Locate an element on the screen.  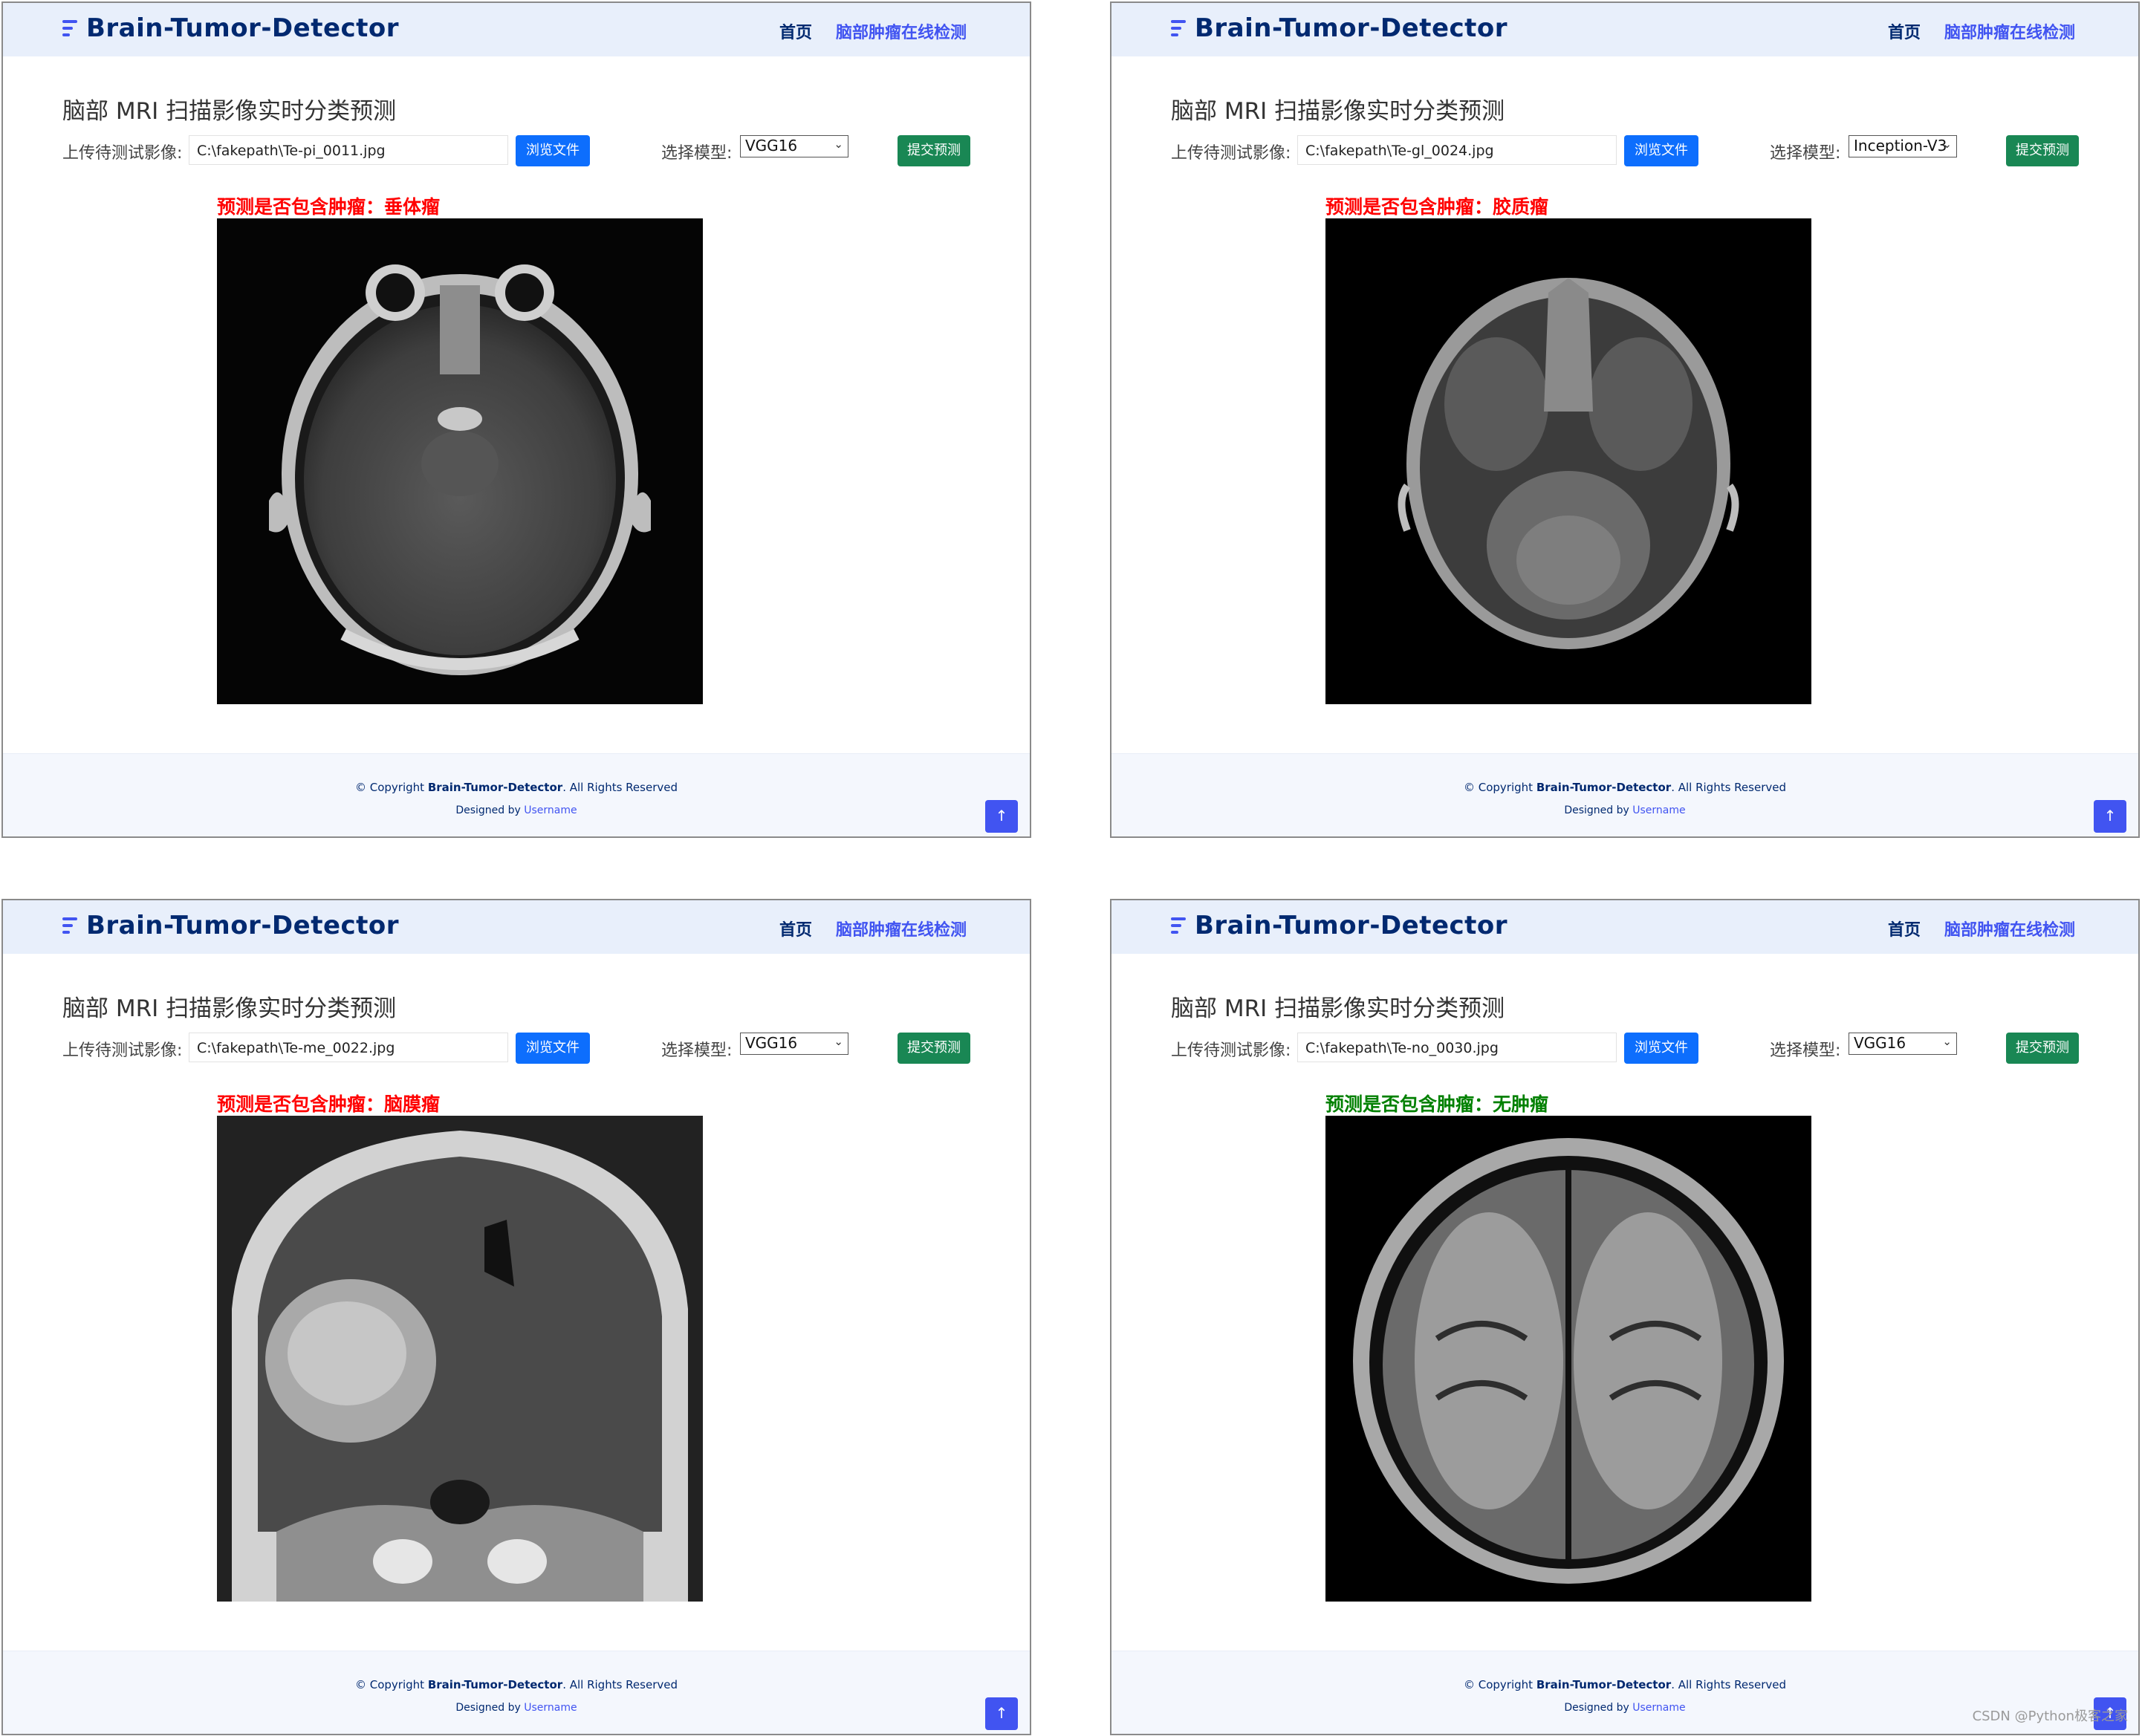
prediction-result: 预测是否包含肿瘤：胶质瘤 is located at coordinates (1437, 205).